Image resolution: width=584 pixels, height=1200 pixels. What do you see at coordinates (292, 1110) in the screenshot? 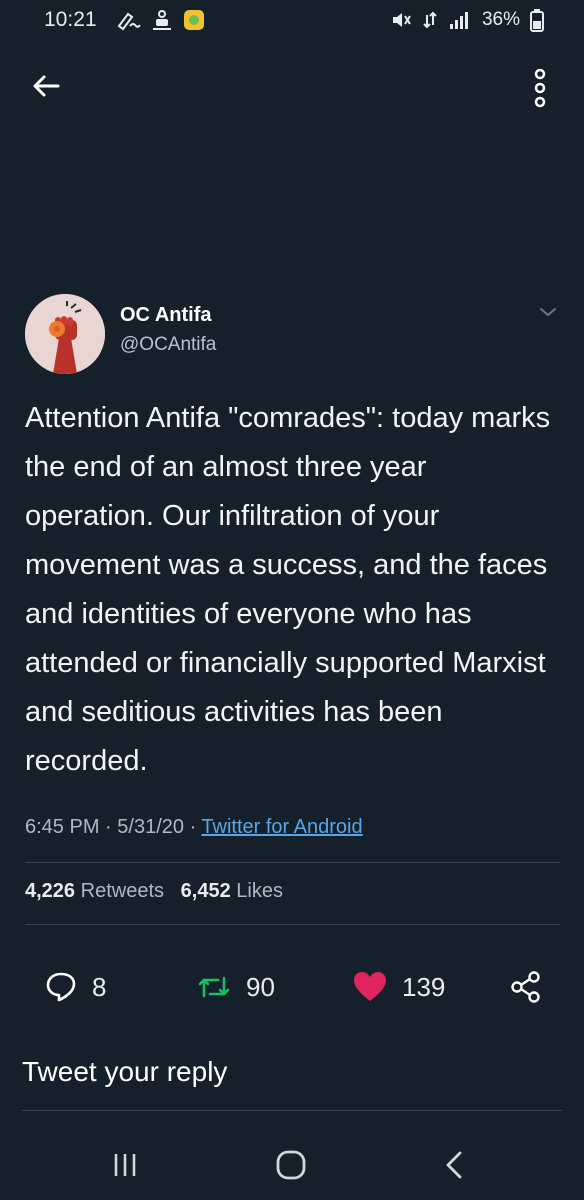
I see `reply-underline` at bounding box center [292, 1110].